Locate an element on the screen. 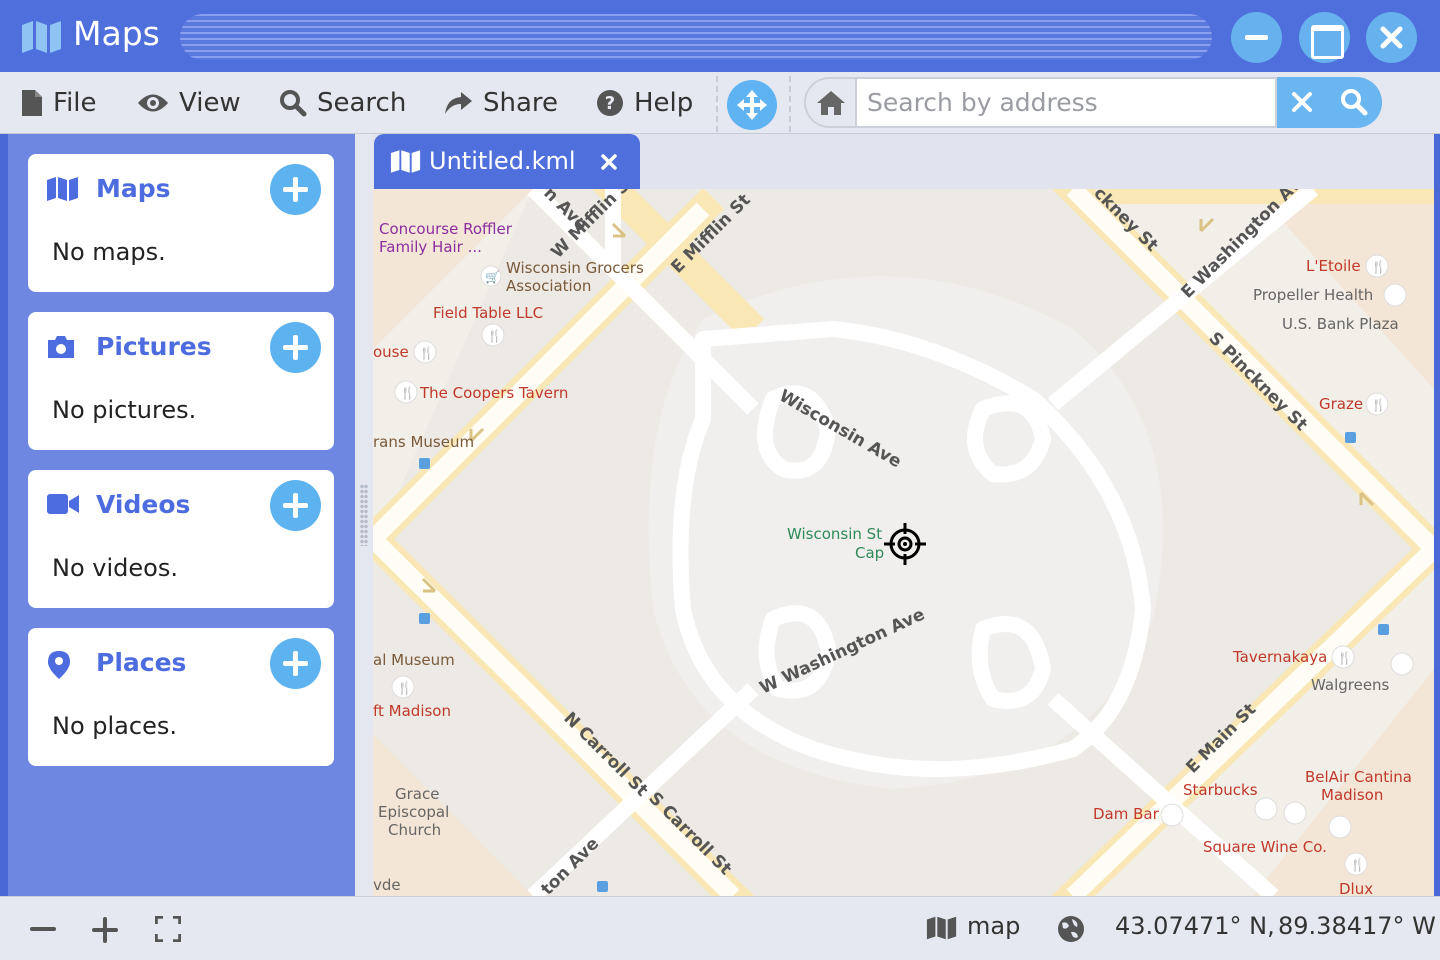  menu-file-label: File is located at coordinates (75, 103).